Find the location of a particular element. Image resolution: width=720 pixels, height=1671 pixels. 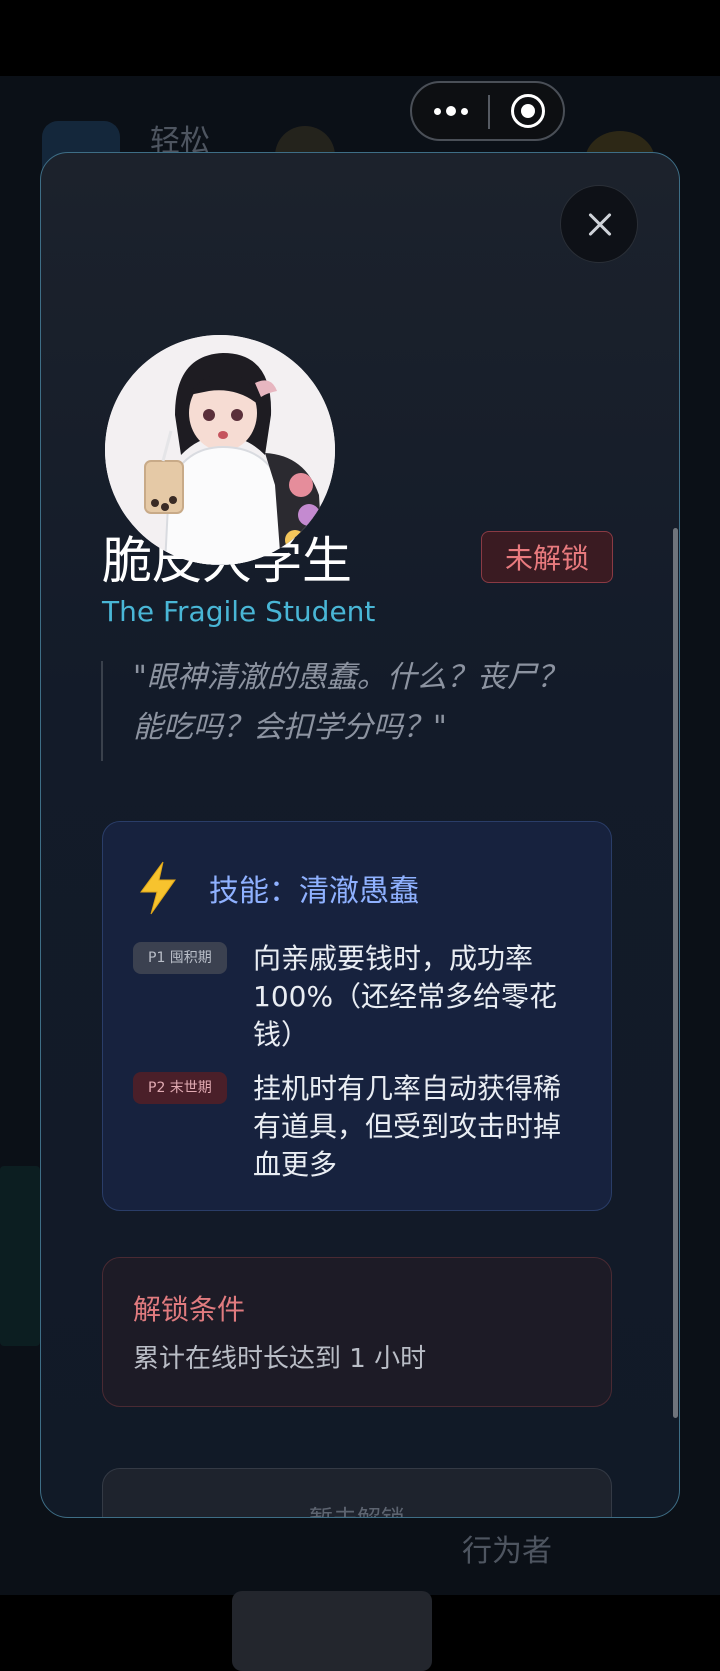

target-icon is located at coordinates (528, 111).